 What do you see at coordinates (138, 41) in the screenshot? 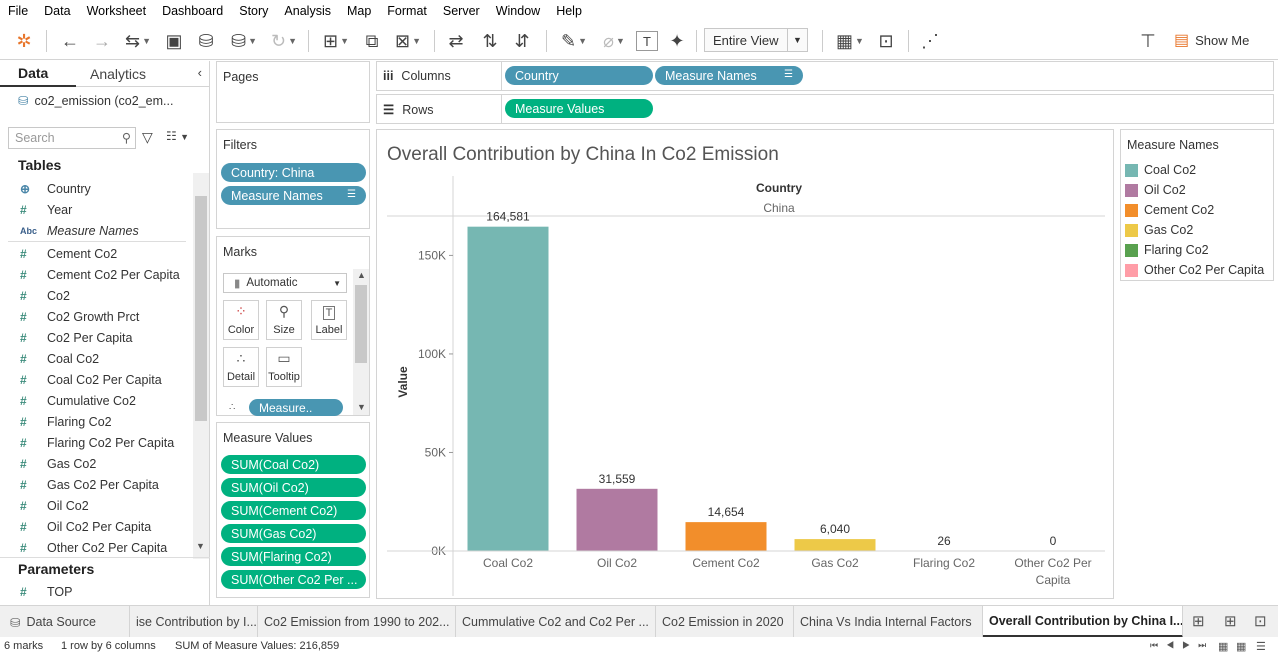
I see `replay-icon: ⇆ ▼` at bounding box center [138, 41].